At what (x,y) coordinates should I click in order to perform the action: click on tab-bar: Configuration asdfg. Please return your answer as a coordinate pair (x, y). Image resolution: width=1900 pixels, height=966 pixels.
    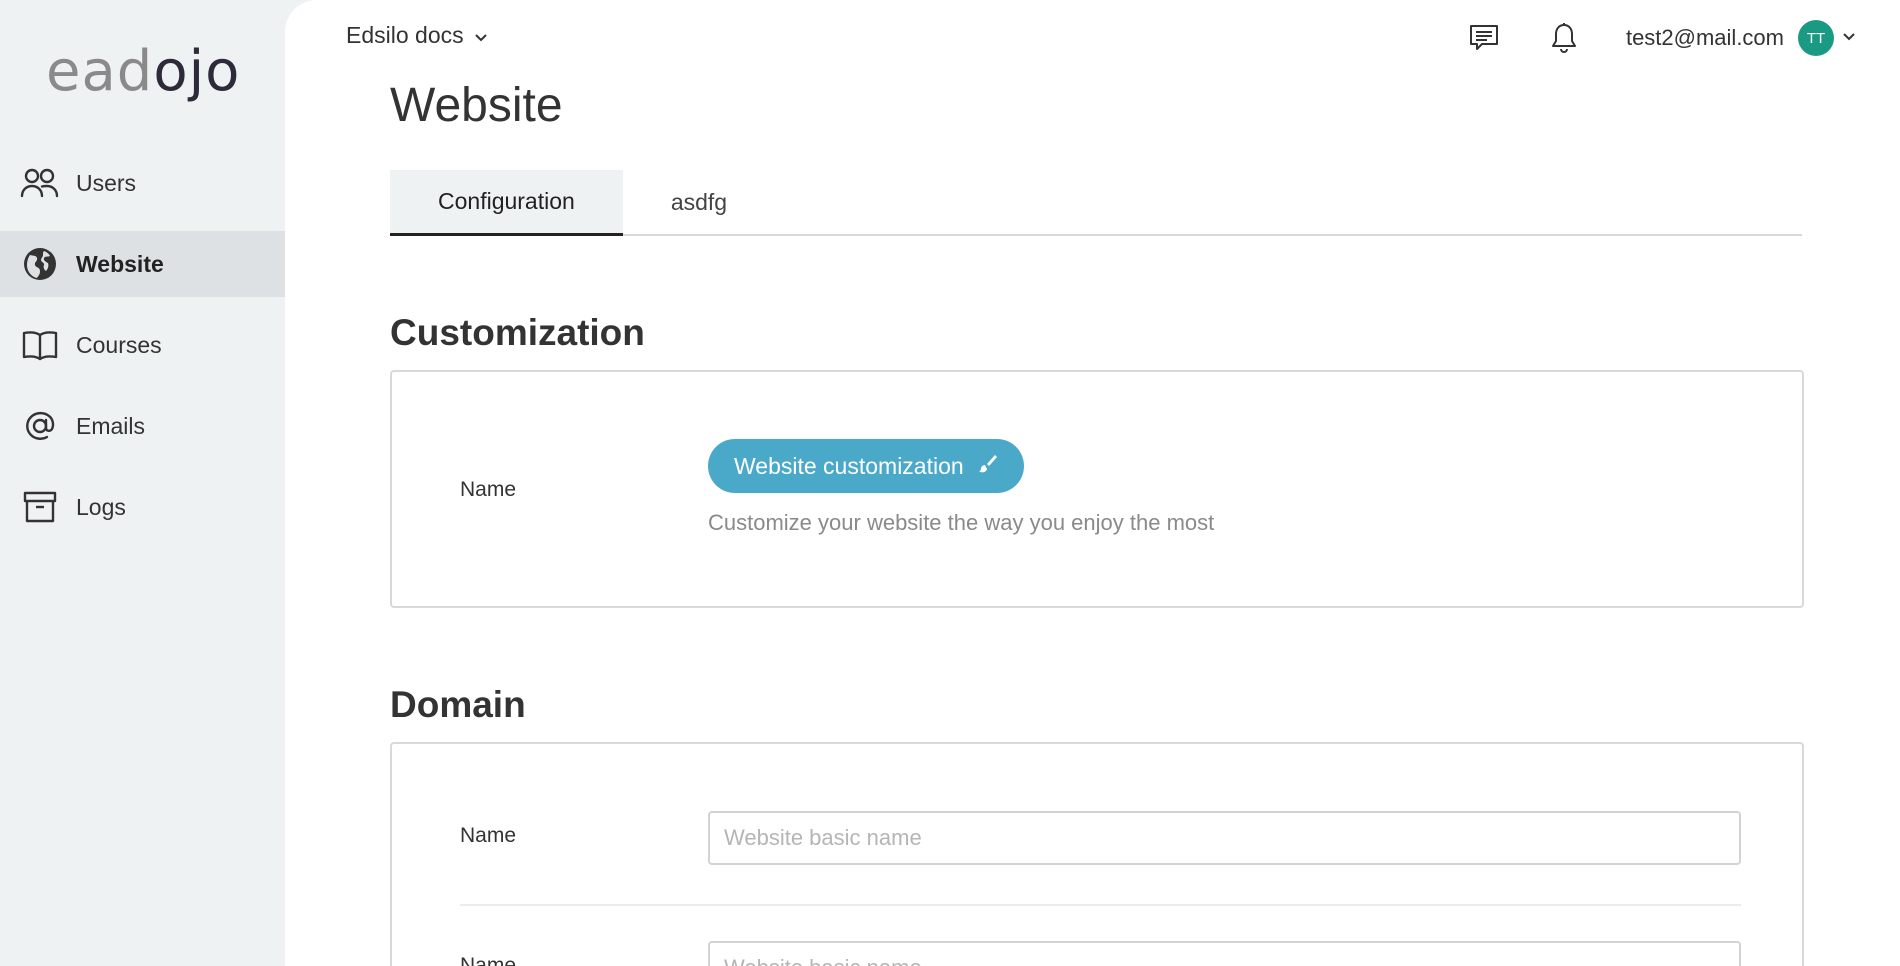
    Looking at the image, I should click on (1096, 203).